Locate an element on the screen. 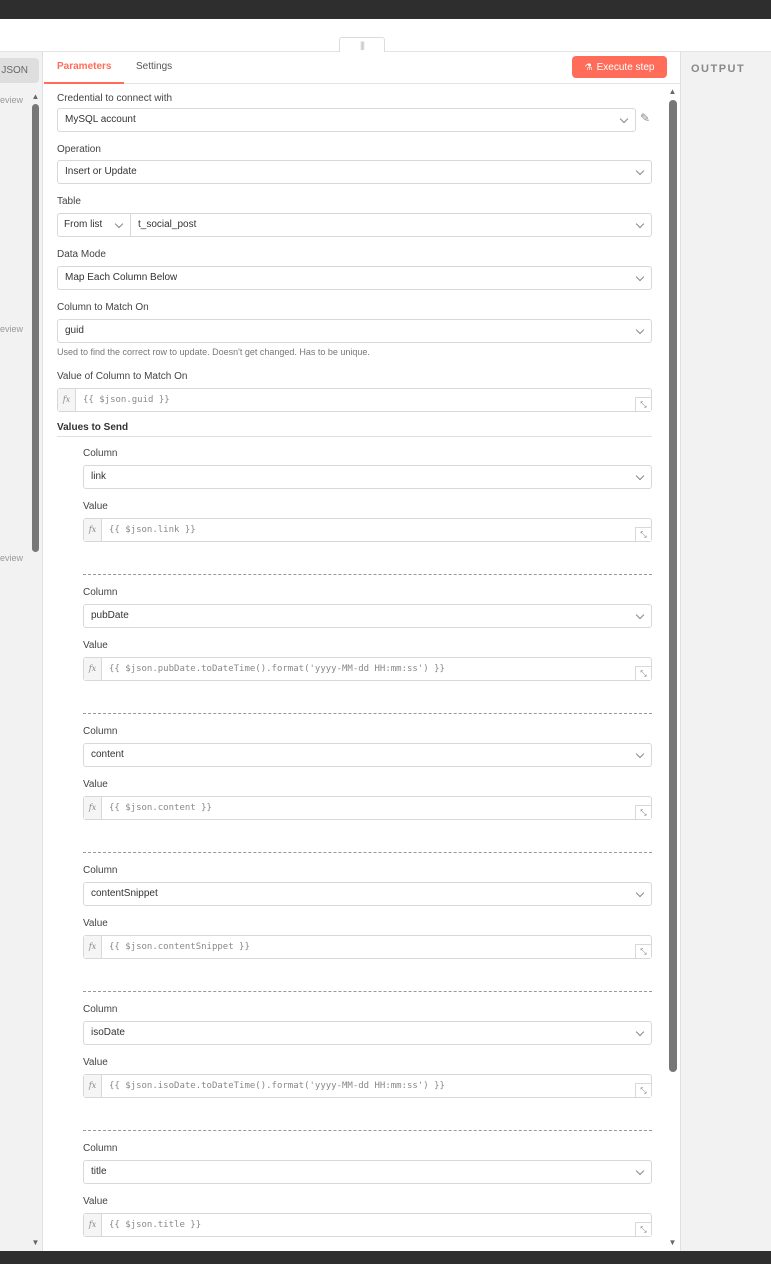 This screenshot has width=771, height=1264. mapping-column-select: contentSnippet is located at coordinates (367, 894).